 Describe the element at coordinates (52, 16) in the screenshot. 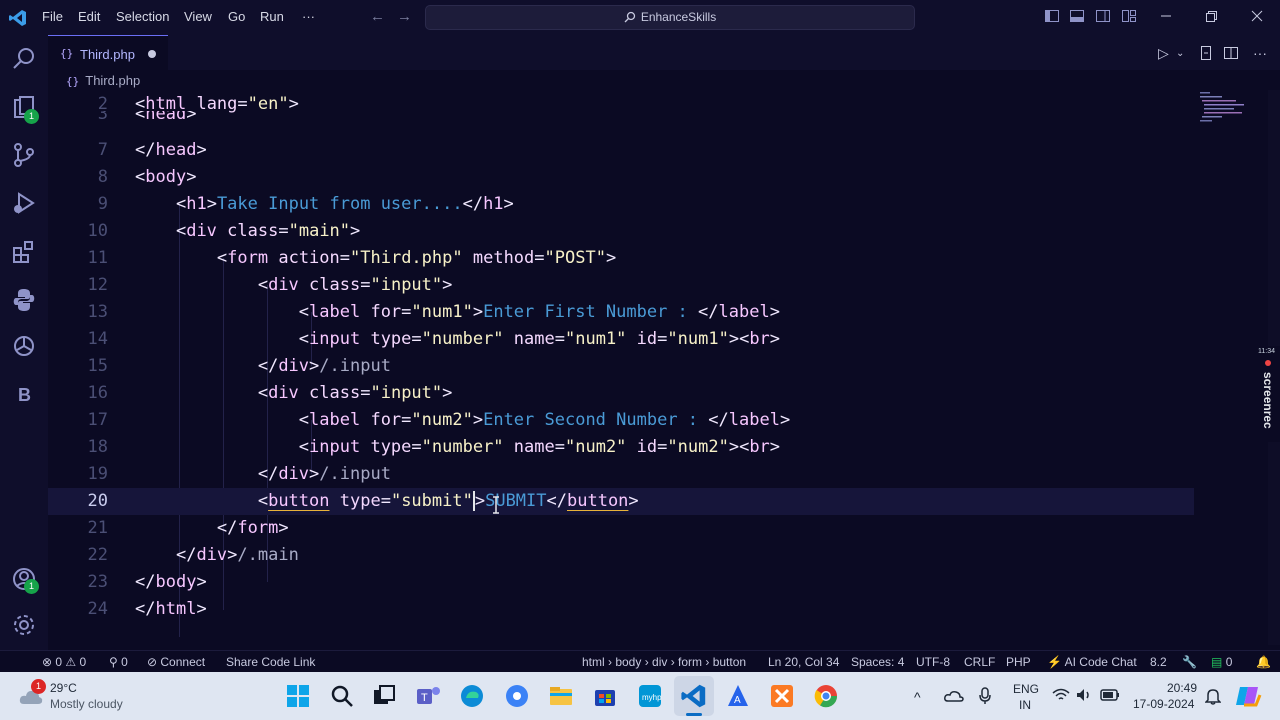

I see `menu-file: File` at that location.